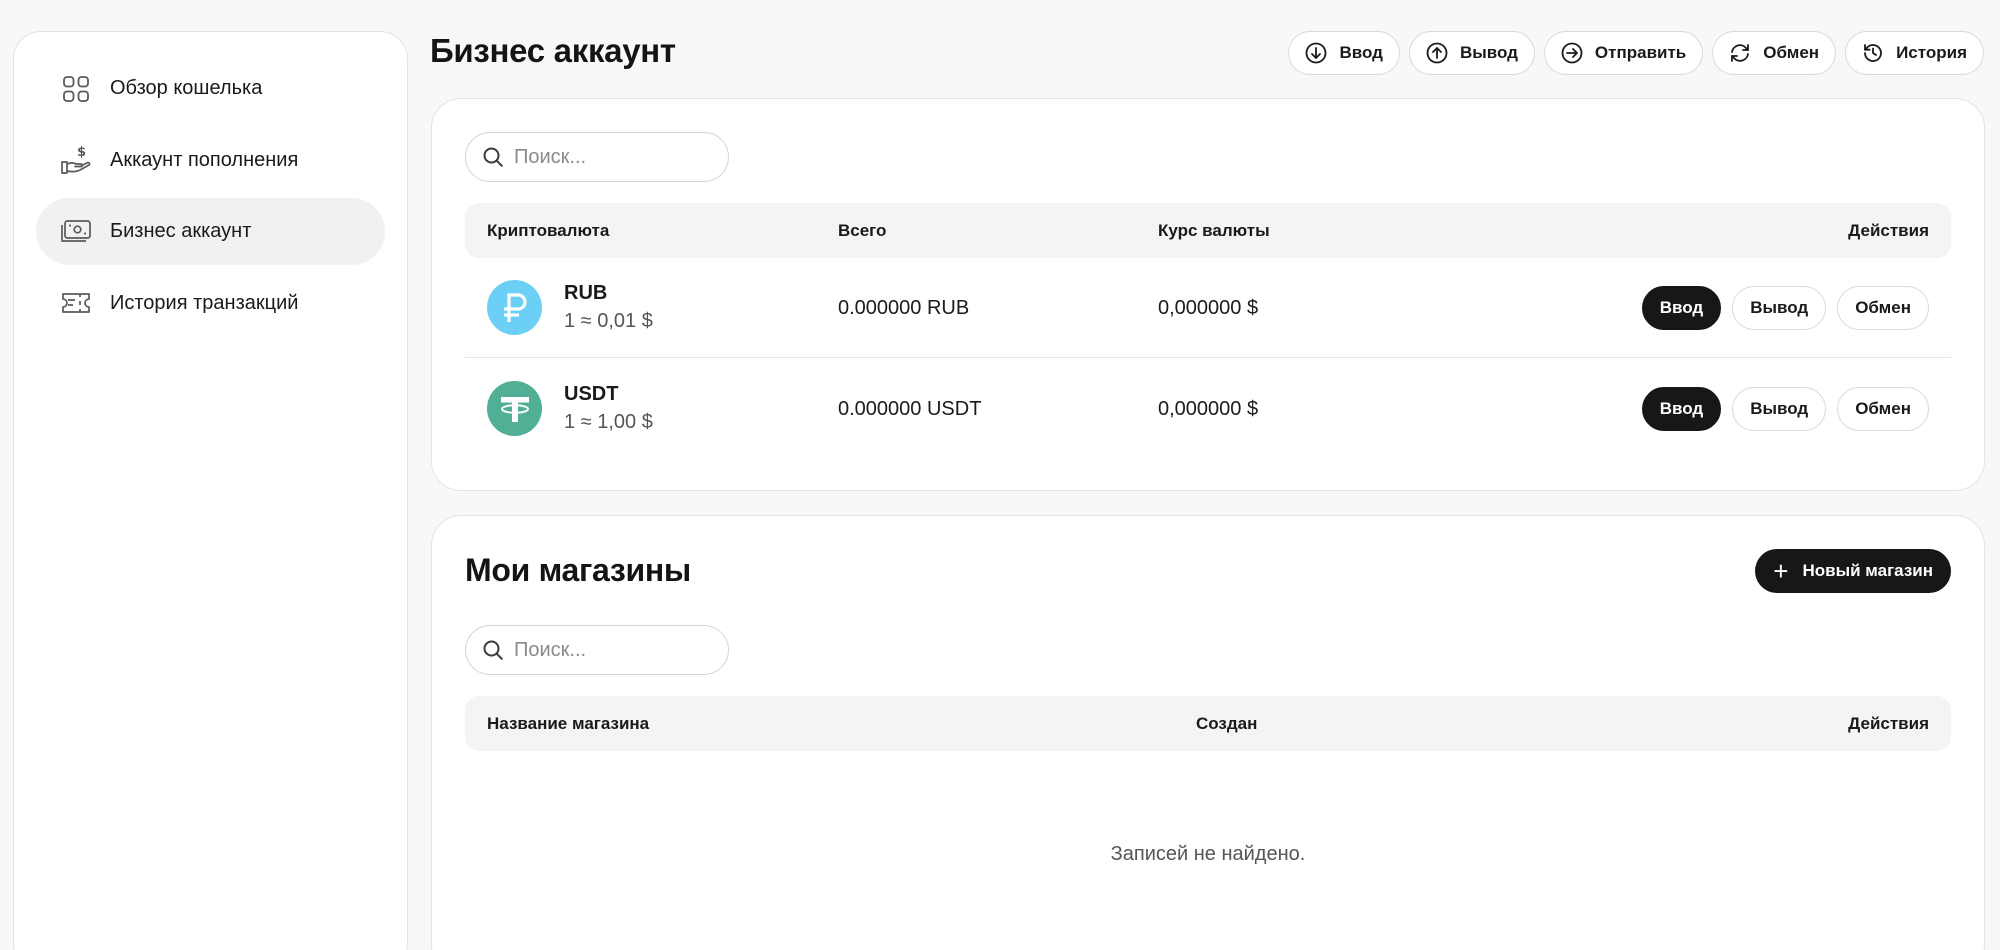 The height and width of the screenshot is (950, 2000). I want to click on history-icon, so click(1873, 53).